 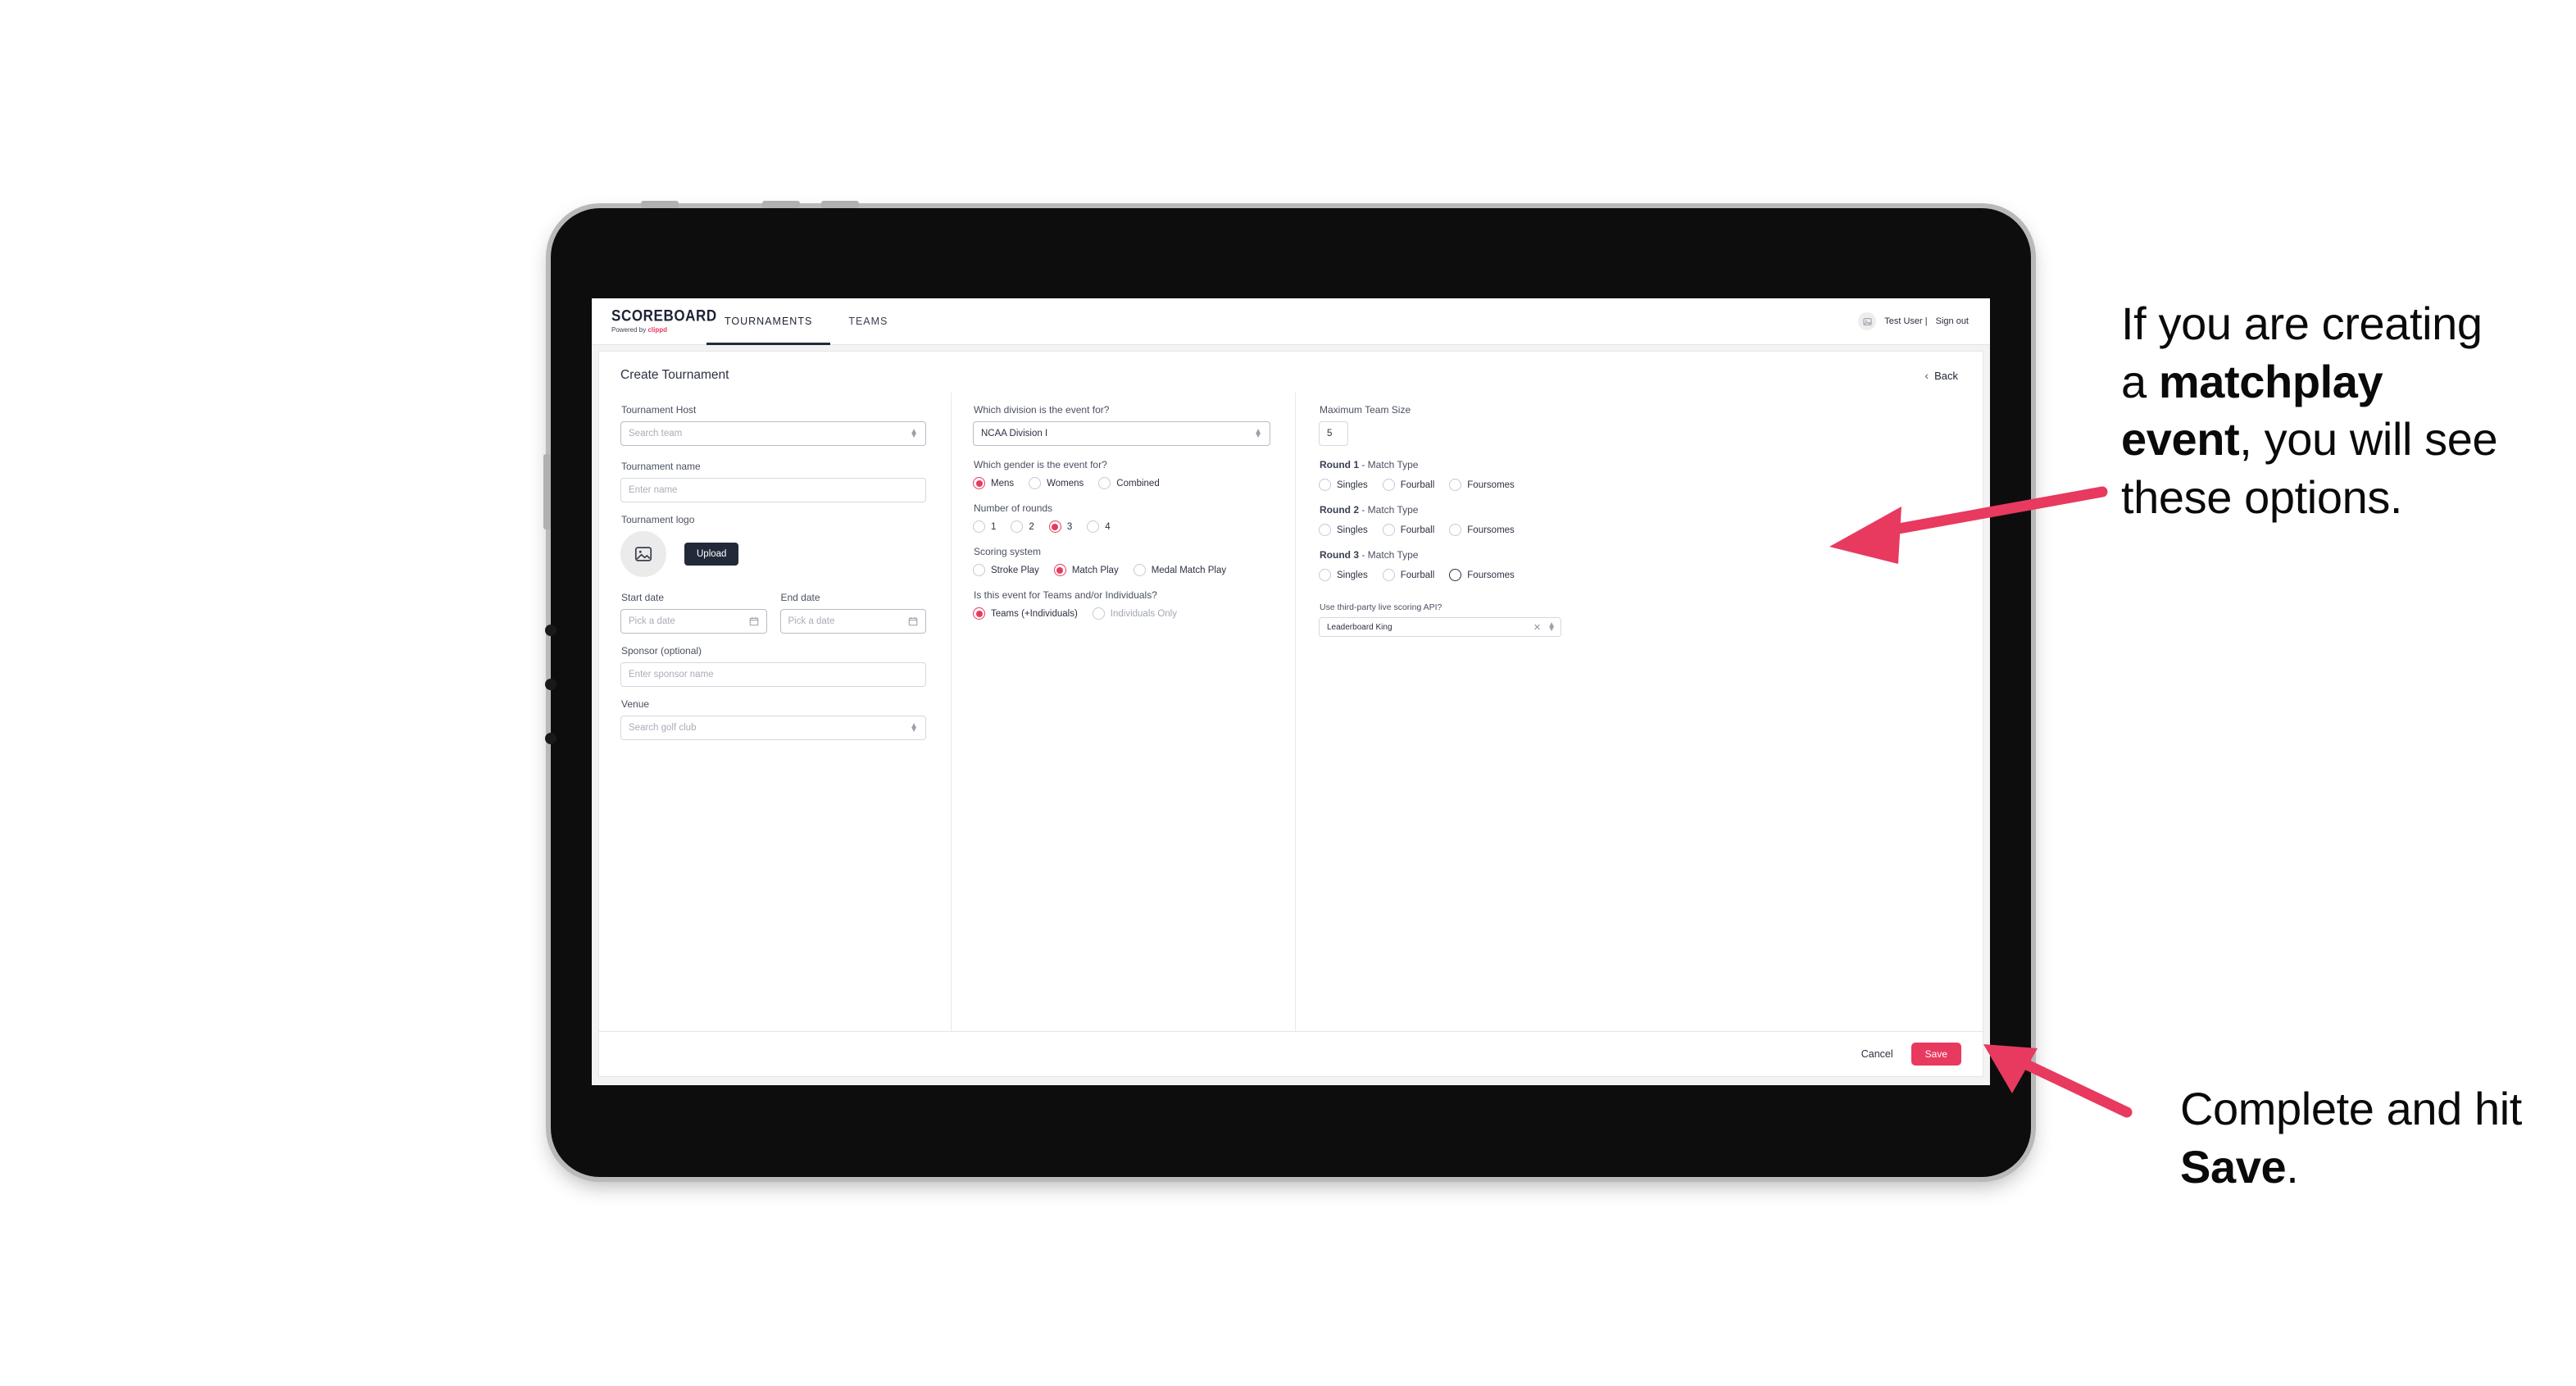 What do you see at coordinates (868, 321) in the screenshot?
I see `tab-teams: TEAMS` at bounding box center [868, 321].